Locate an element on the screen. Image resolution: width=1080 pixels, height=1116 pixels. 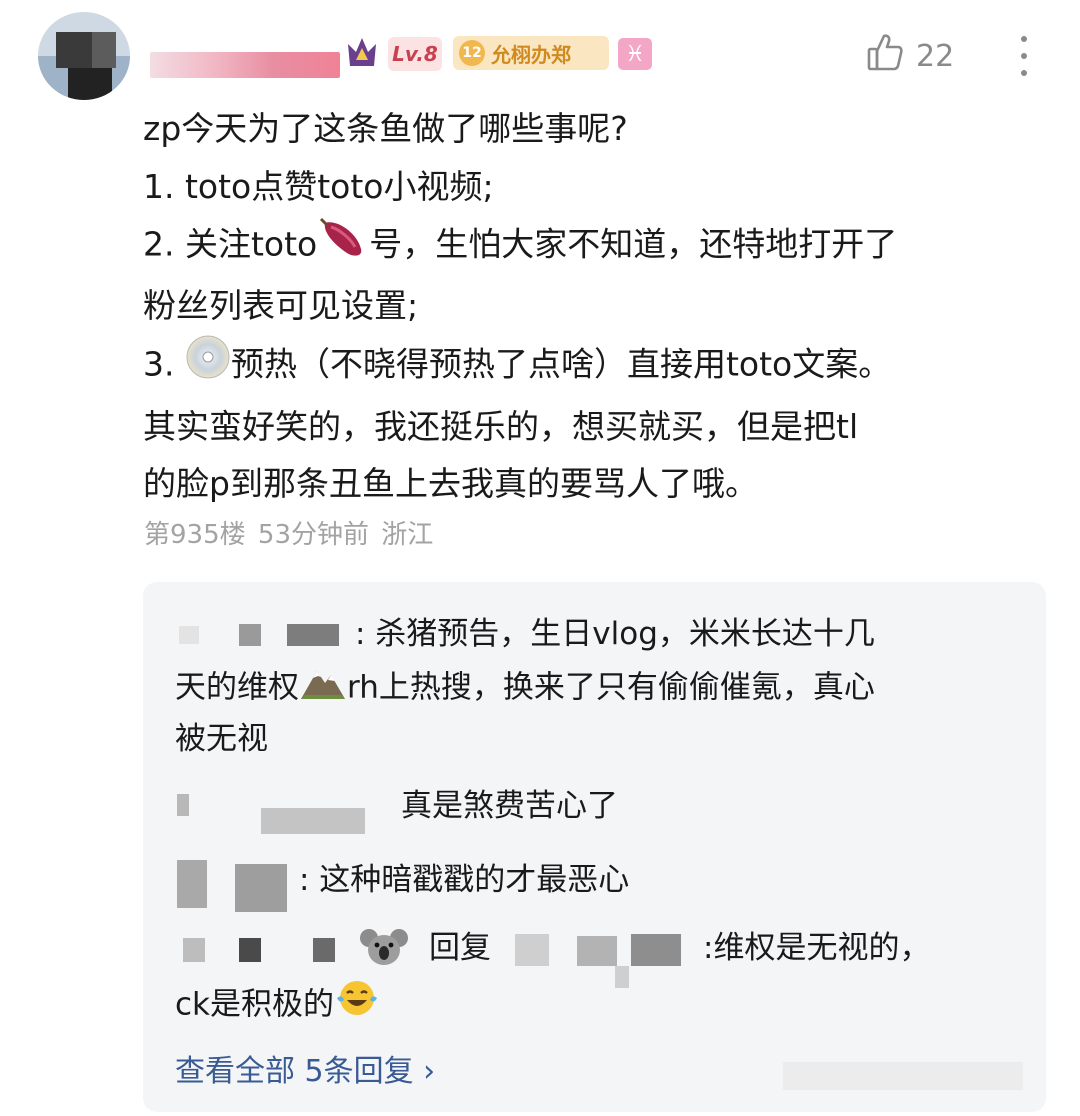
fan-badge-name: 允栩办郑 is located at coordinates (531, 54).